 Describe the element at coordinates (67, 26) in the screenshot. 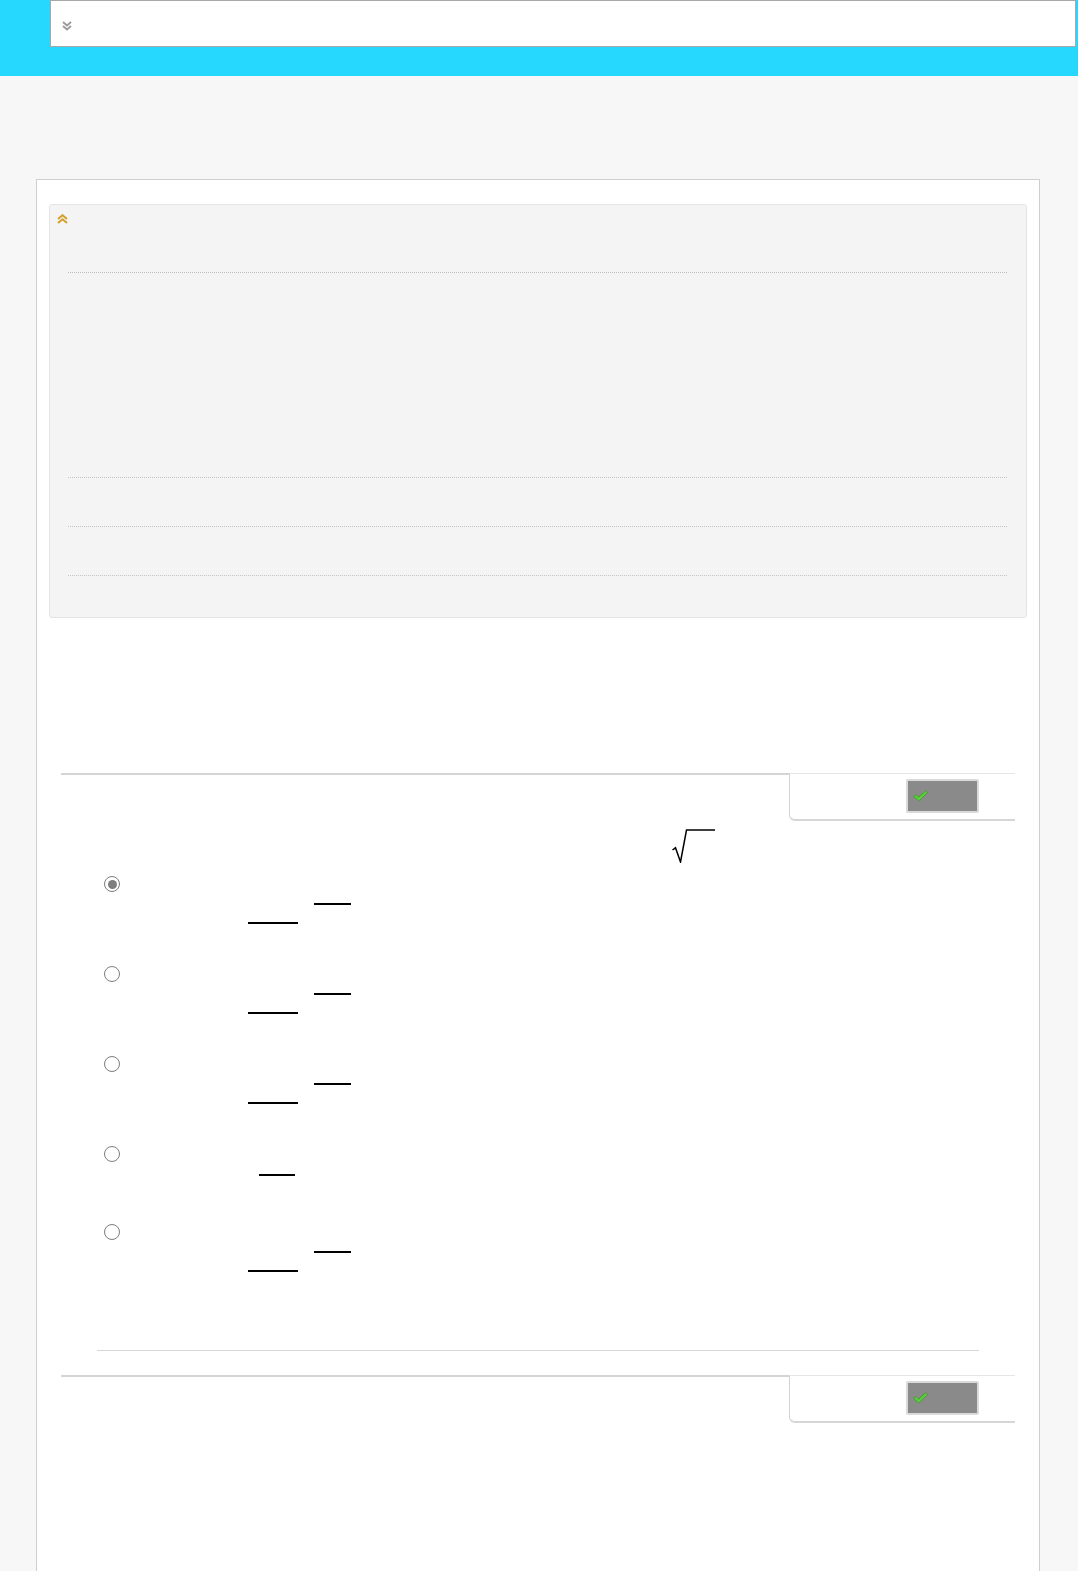

I see `double-chevron-down-icon` at that location.